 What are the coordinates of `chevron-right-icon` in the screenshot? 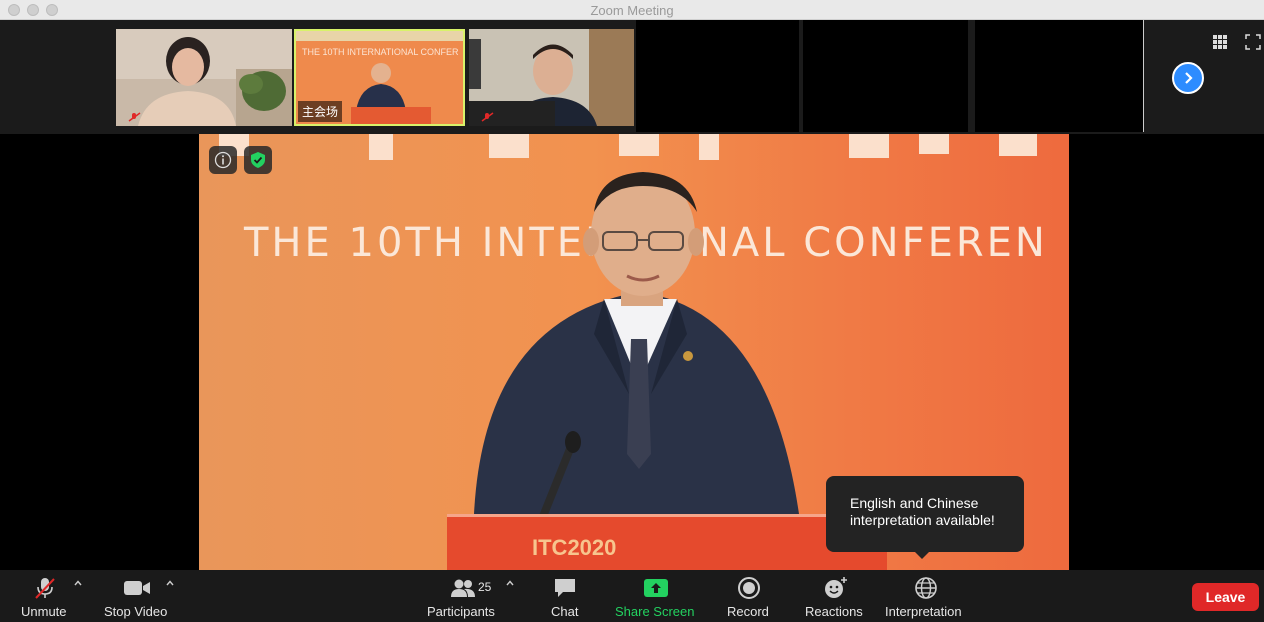 It's located at (1189, 78).